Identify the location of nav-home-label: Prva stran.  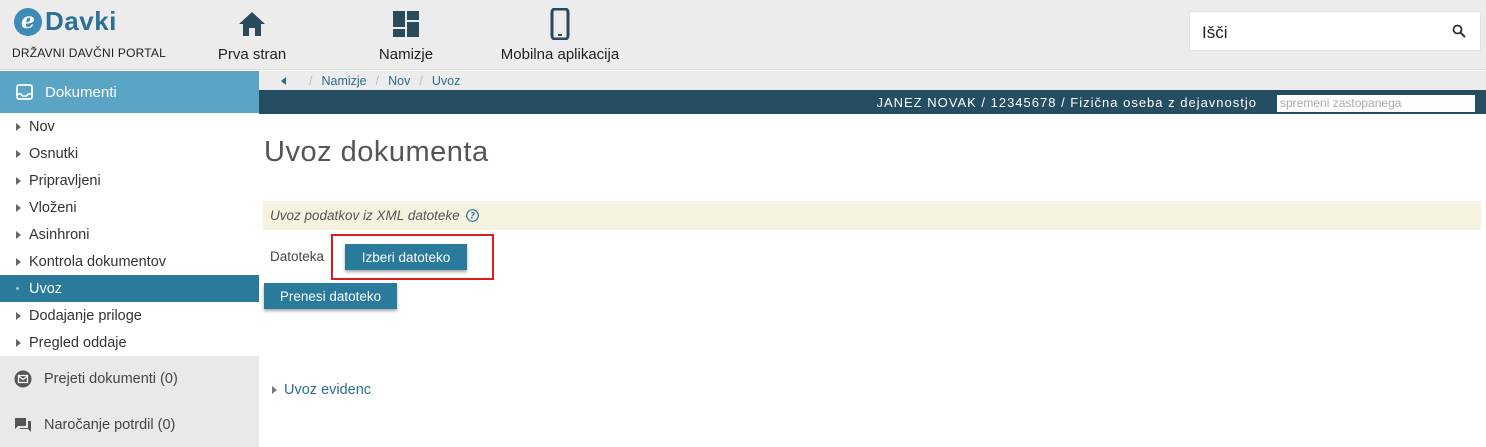
(252, 54).